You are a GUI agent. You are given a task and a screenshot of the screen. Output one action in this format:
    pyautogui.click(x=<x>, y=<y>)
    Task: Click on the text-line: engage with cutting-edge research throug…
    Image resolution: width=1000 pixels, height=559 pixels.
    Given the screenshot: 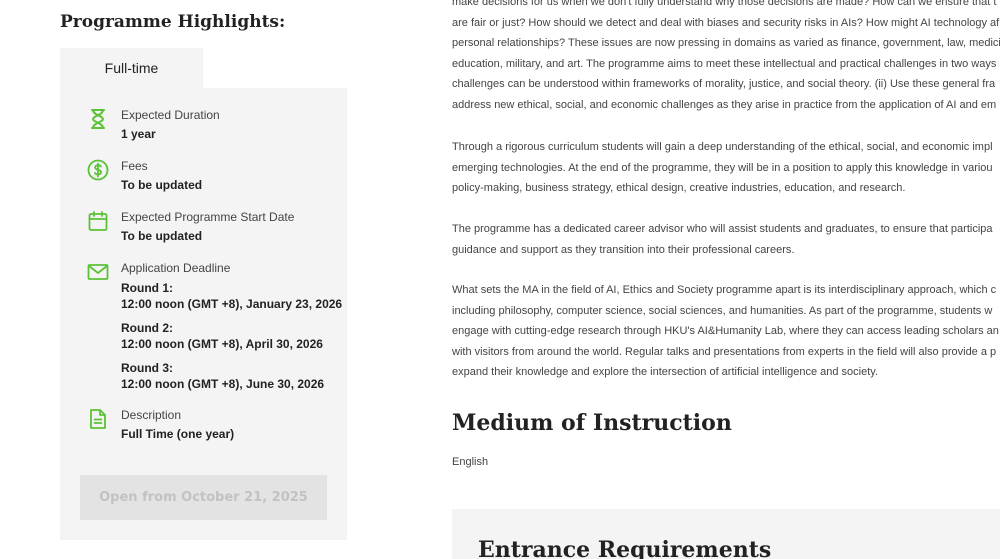 What is the action you would take?
    pyautogui.click(x=725, y=331)
    